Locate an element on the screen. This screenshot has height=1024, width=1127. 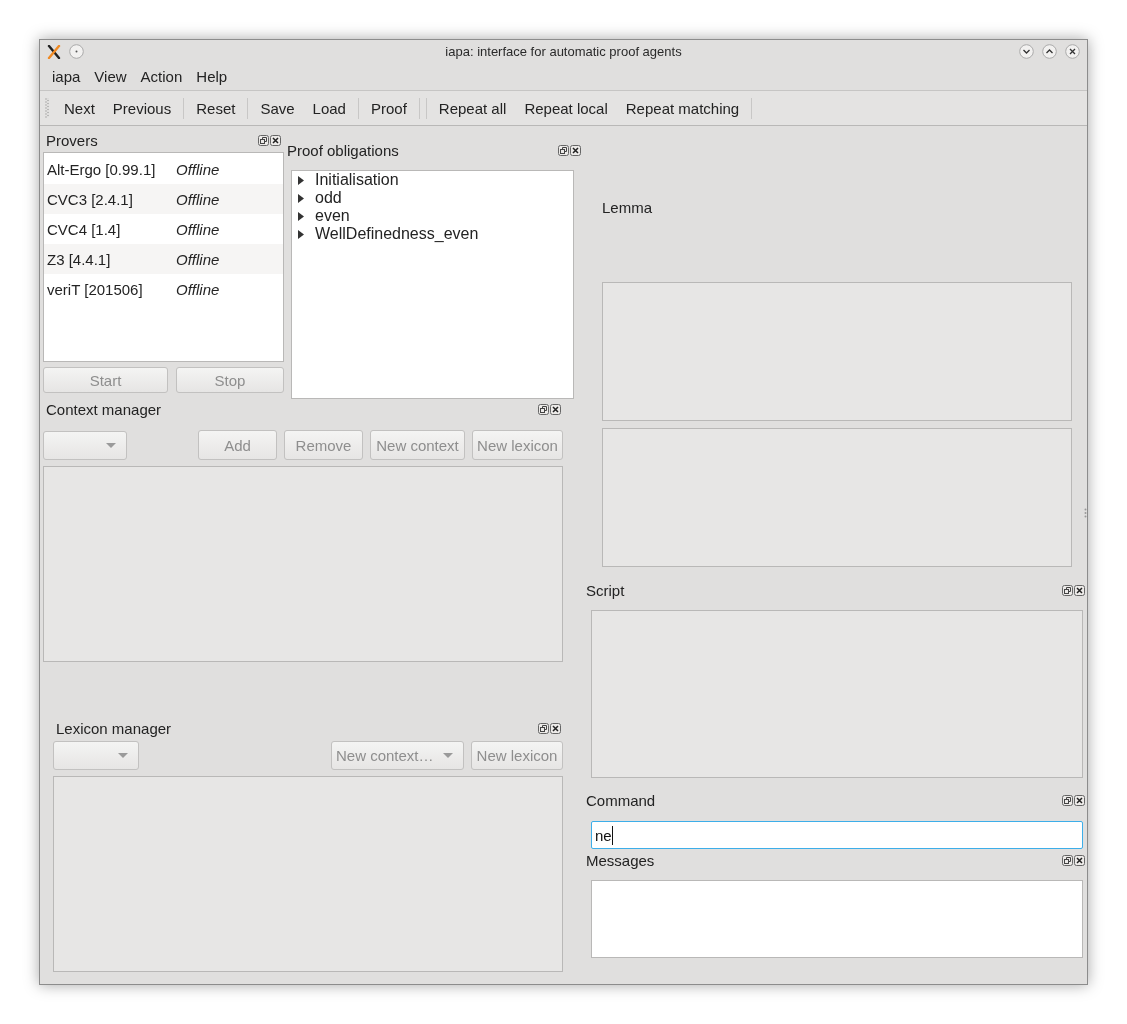
dock-title: Messages is located at coordinates (620, 860).